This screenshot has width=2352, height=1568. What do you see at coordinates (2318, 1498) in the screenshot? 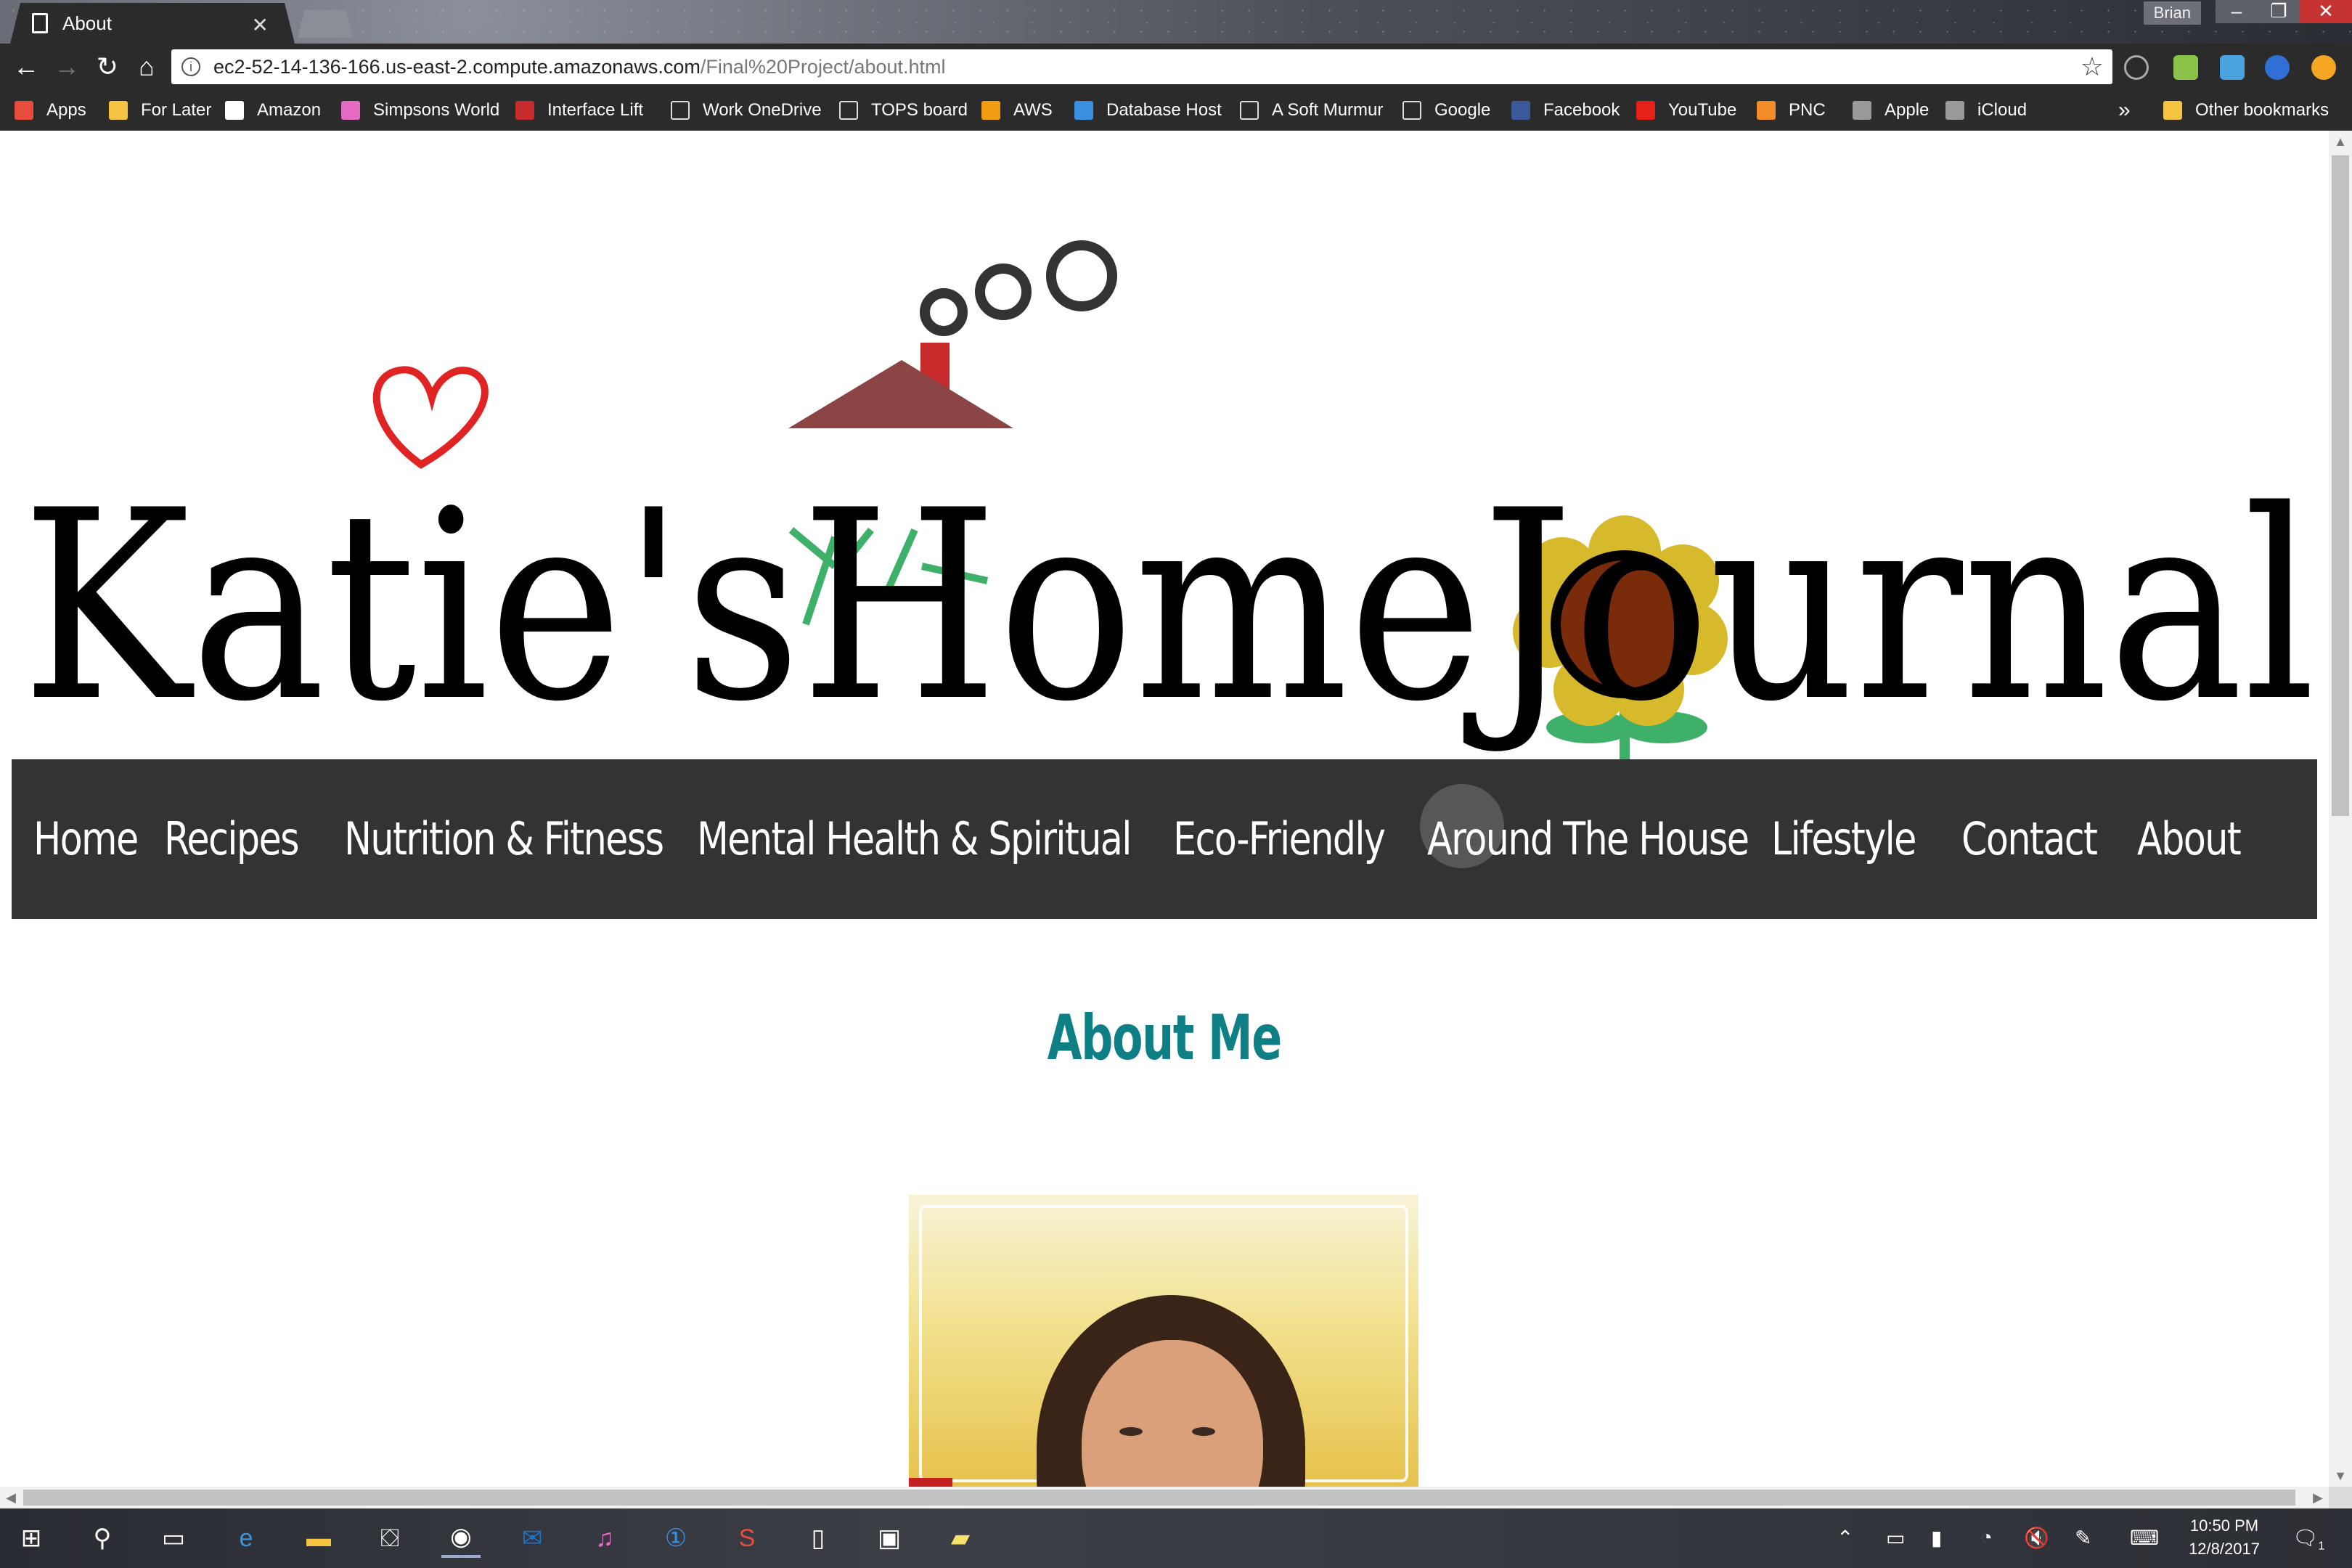
I see `scroll-right-icon: ▶` at bounding box center [2318, 1498].